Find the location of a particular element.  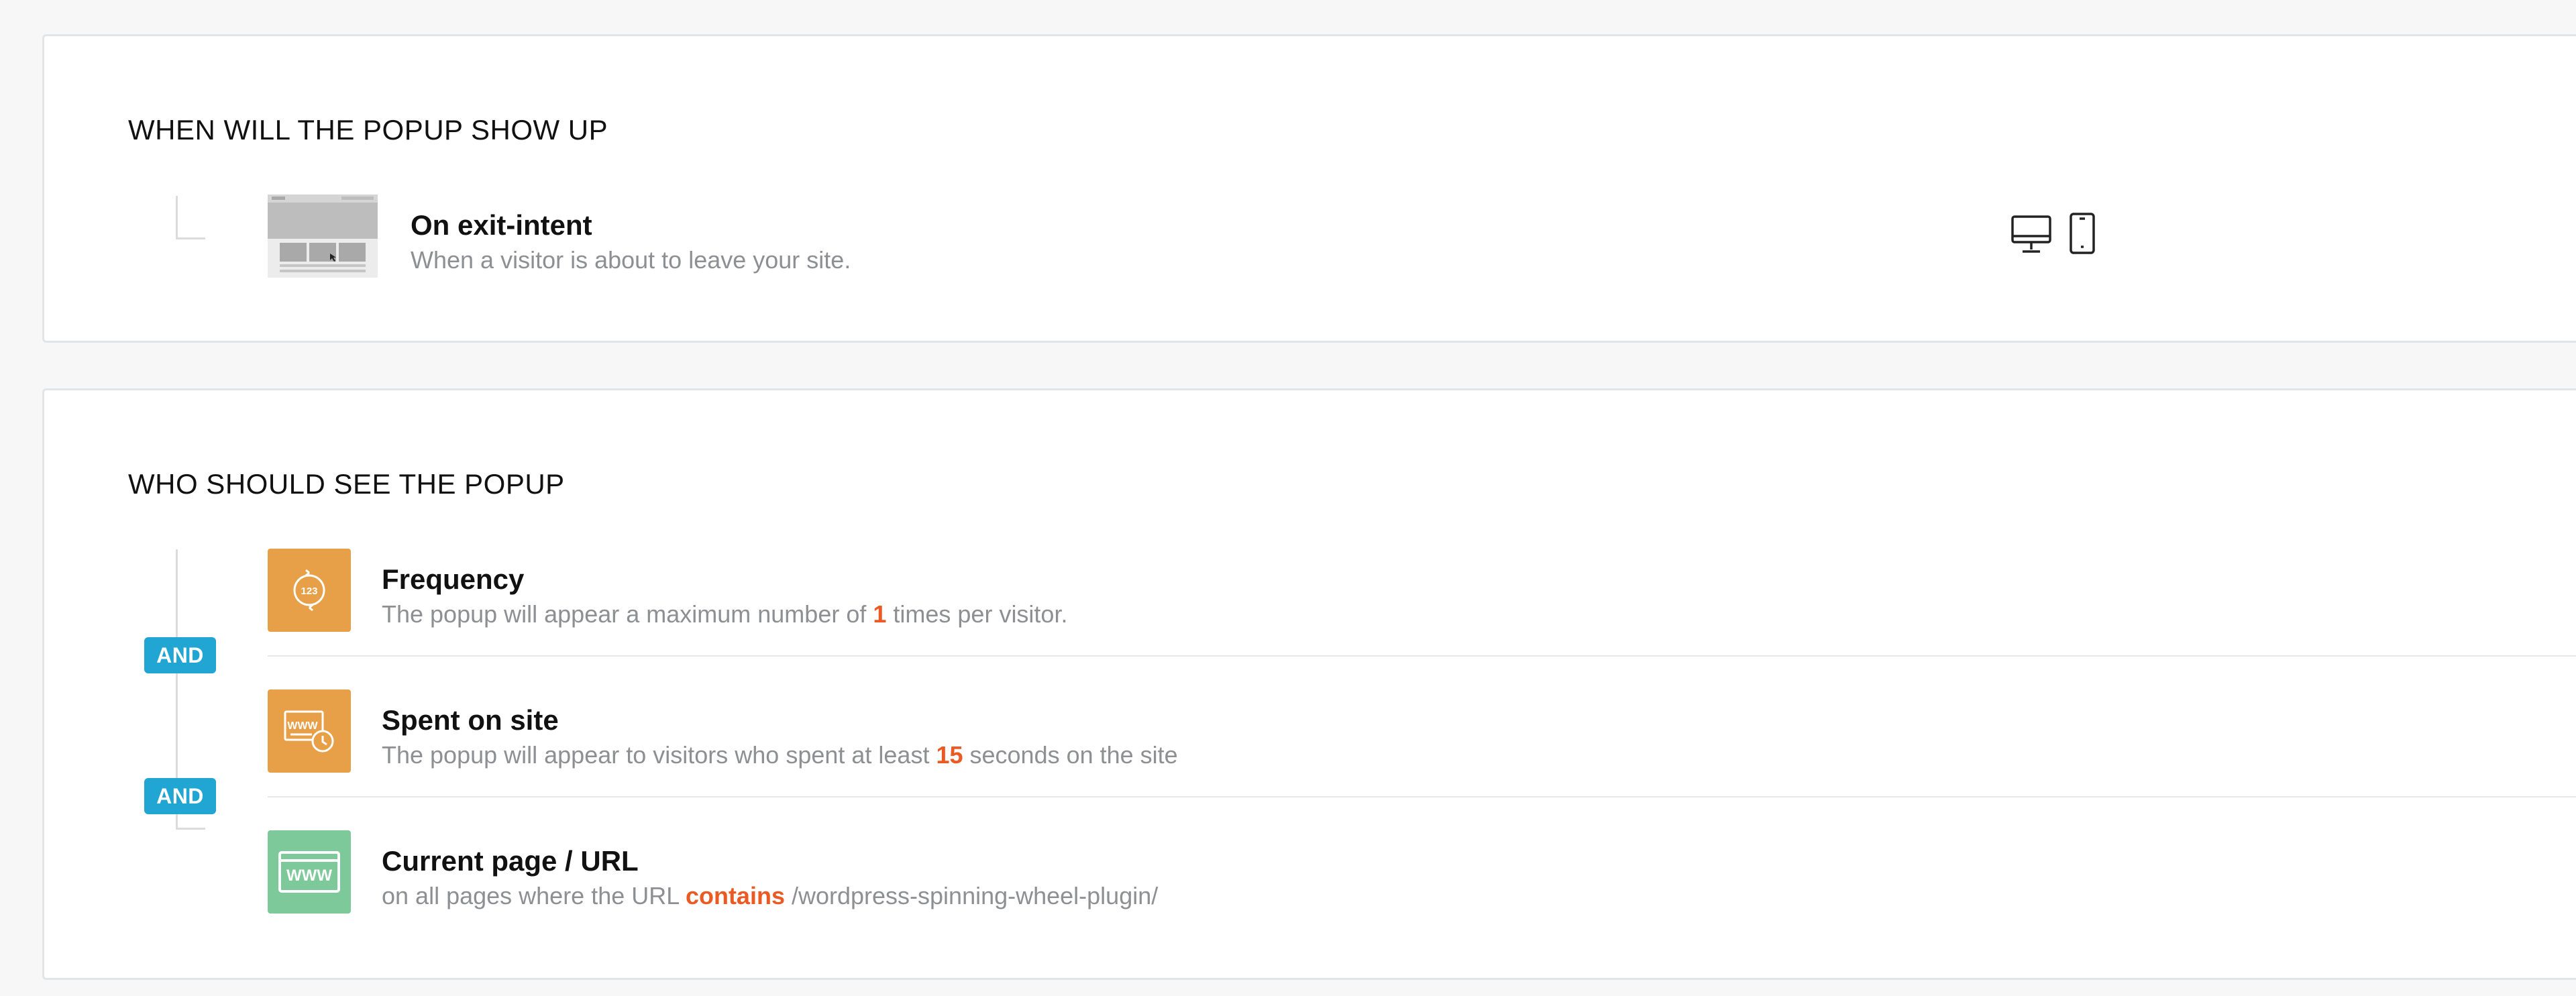

time-on-site-value: 15 is located at coordinates (949, 755).